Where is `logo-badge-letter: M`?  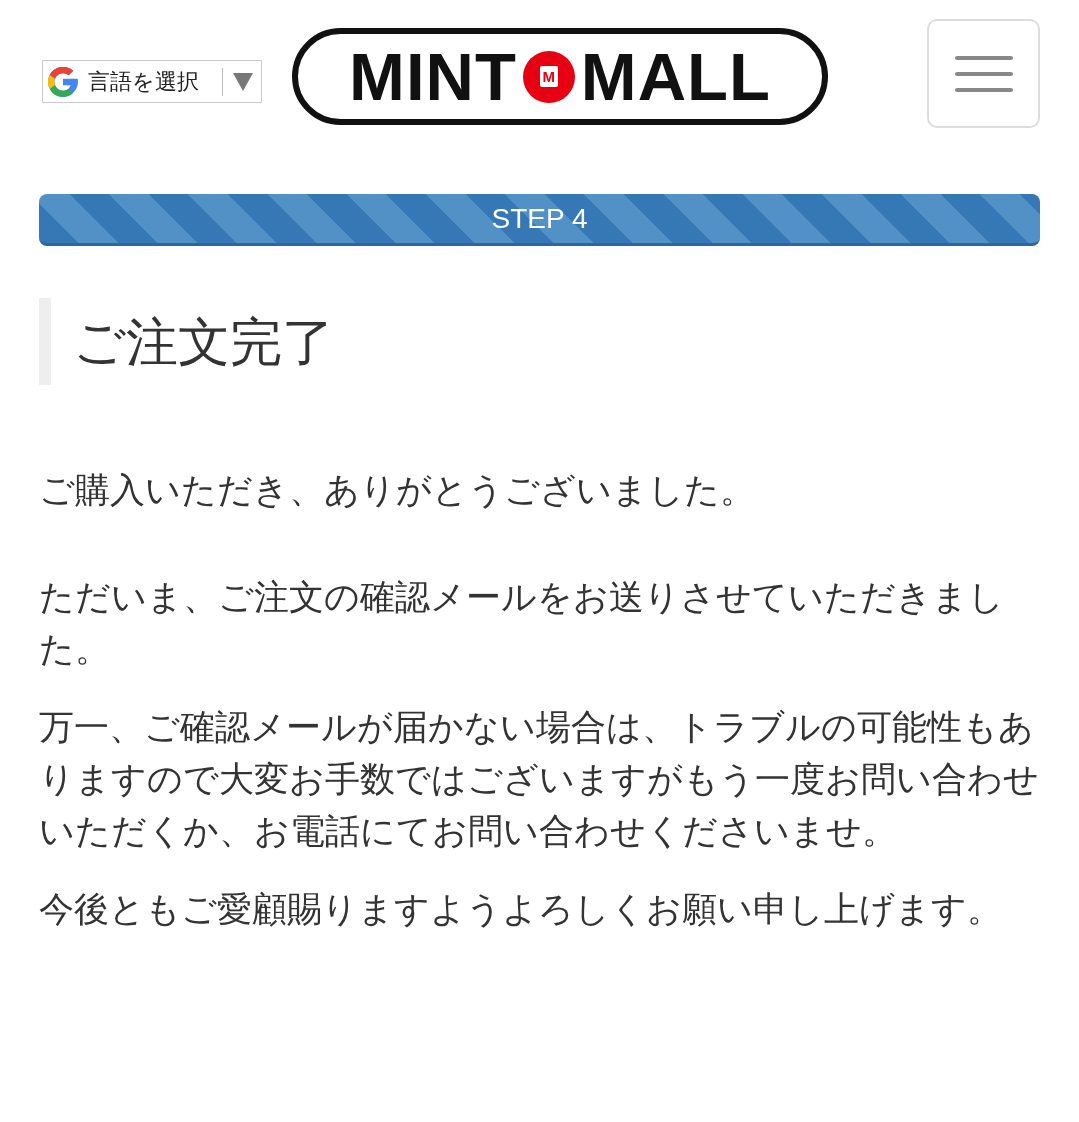
logo-badge-letter: M is located at coordinates (549, 76).